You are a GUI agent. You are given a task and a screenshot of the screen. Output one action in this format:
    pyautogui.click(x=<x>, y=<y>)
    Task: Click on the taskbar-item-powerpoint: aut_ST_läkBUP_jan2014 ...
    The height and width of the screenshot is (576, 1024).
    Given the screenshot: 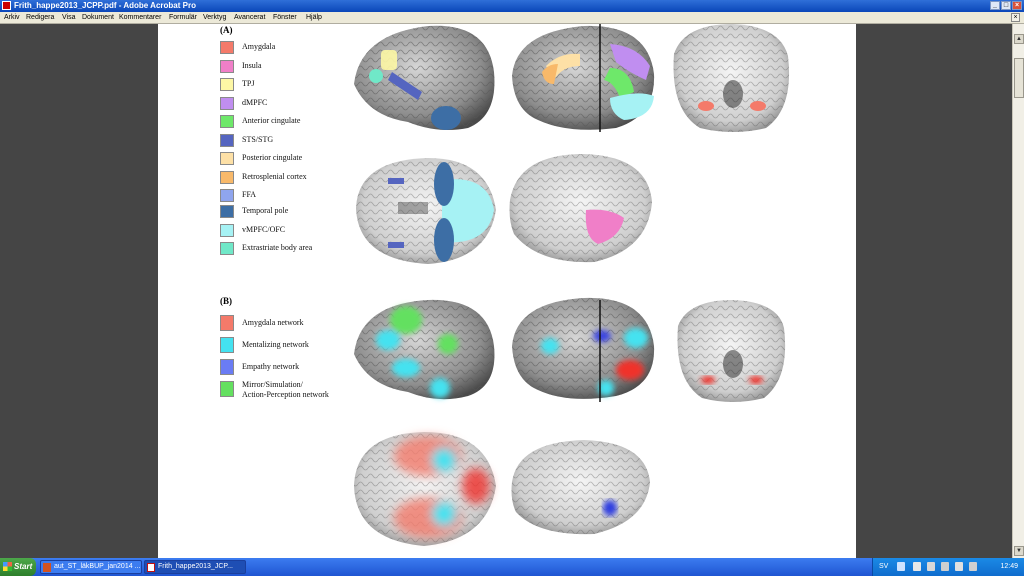 What is the action you would take?
    pyautogui.click(x=91, y=567)
    